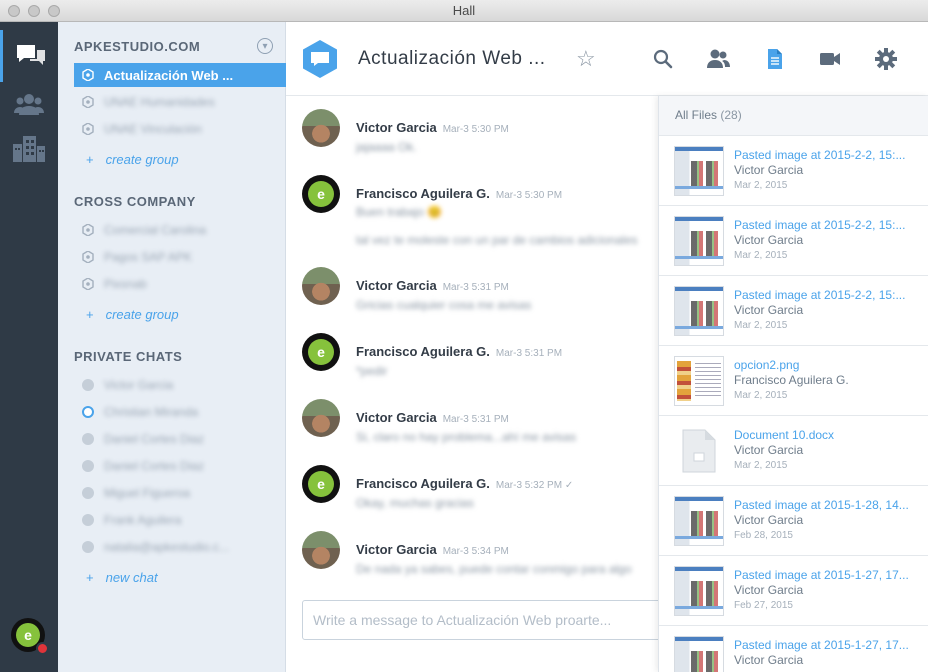 Image resolution: width=928 pixels, height=672 pixels. What do you see at coordinates (131, 577) in the screenshot?
I see `new-chat-label: new chat` at bounding box center [131, 577].